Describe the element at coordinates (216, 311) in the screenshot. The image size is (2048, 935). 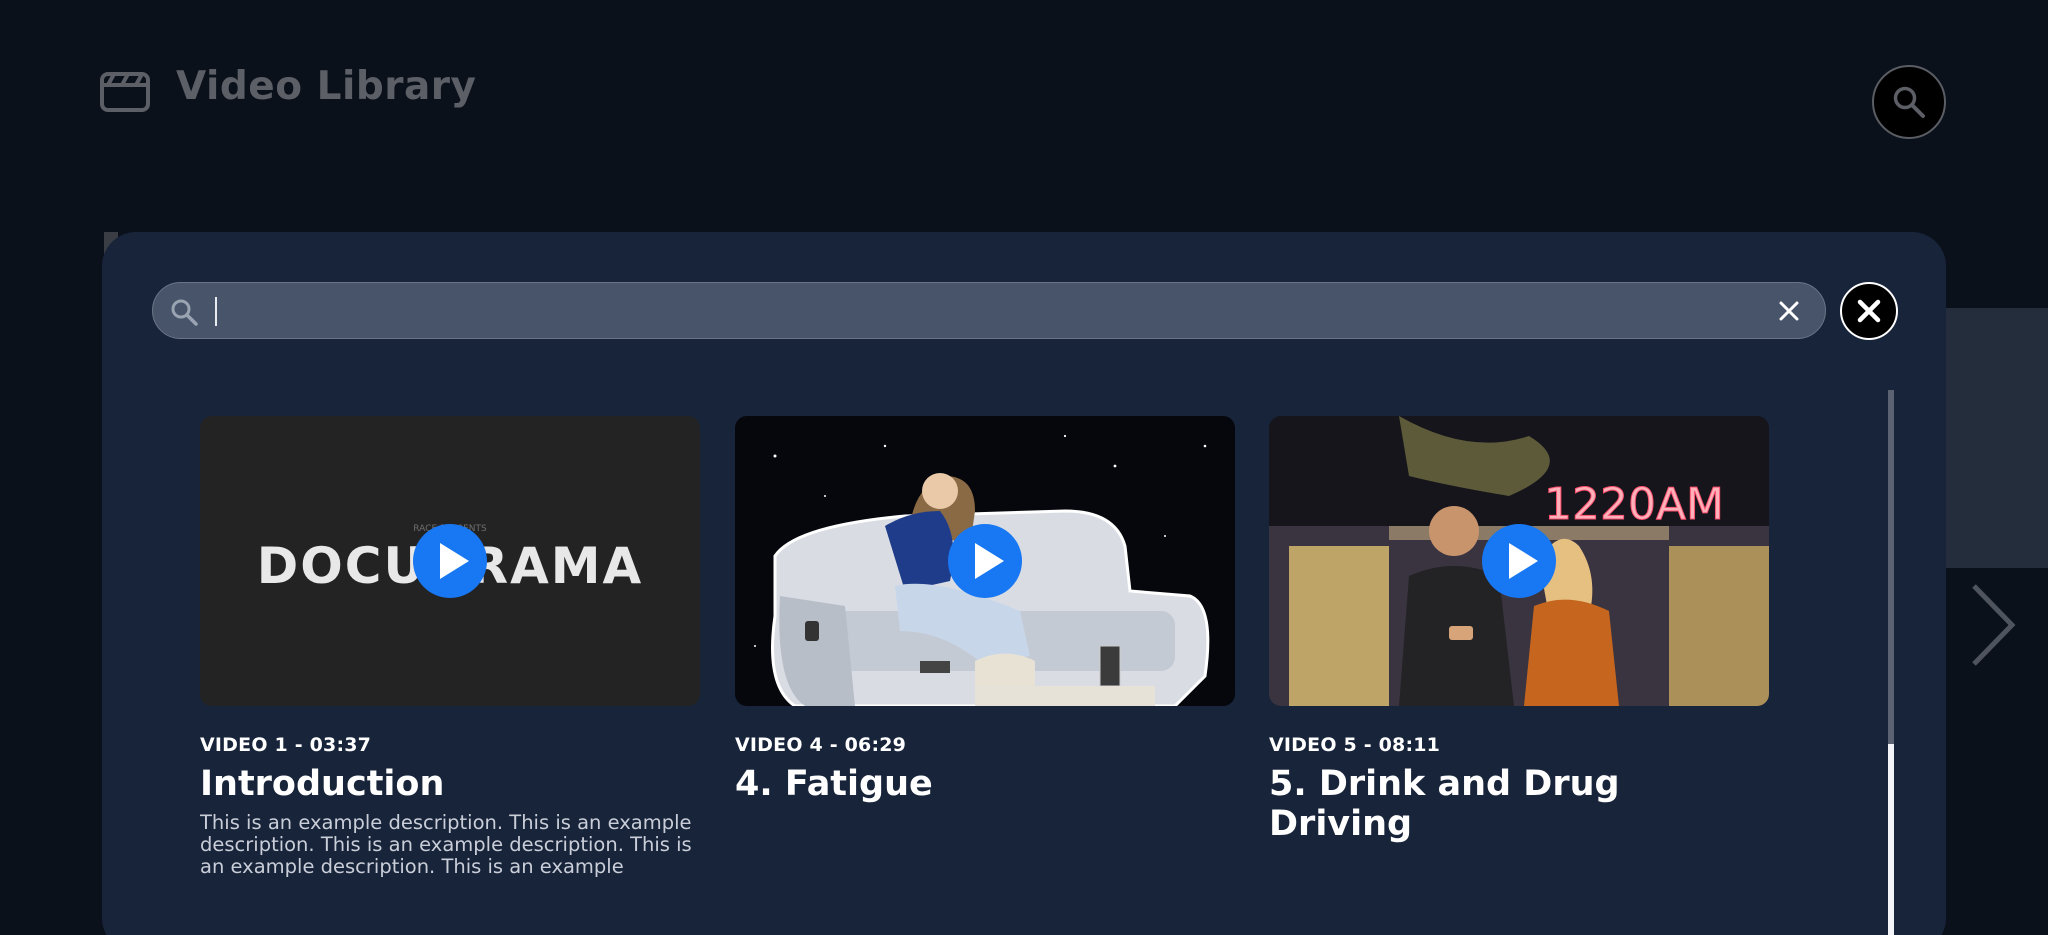
I see `text-cursor` at that location.